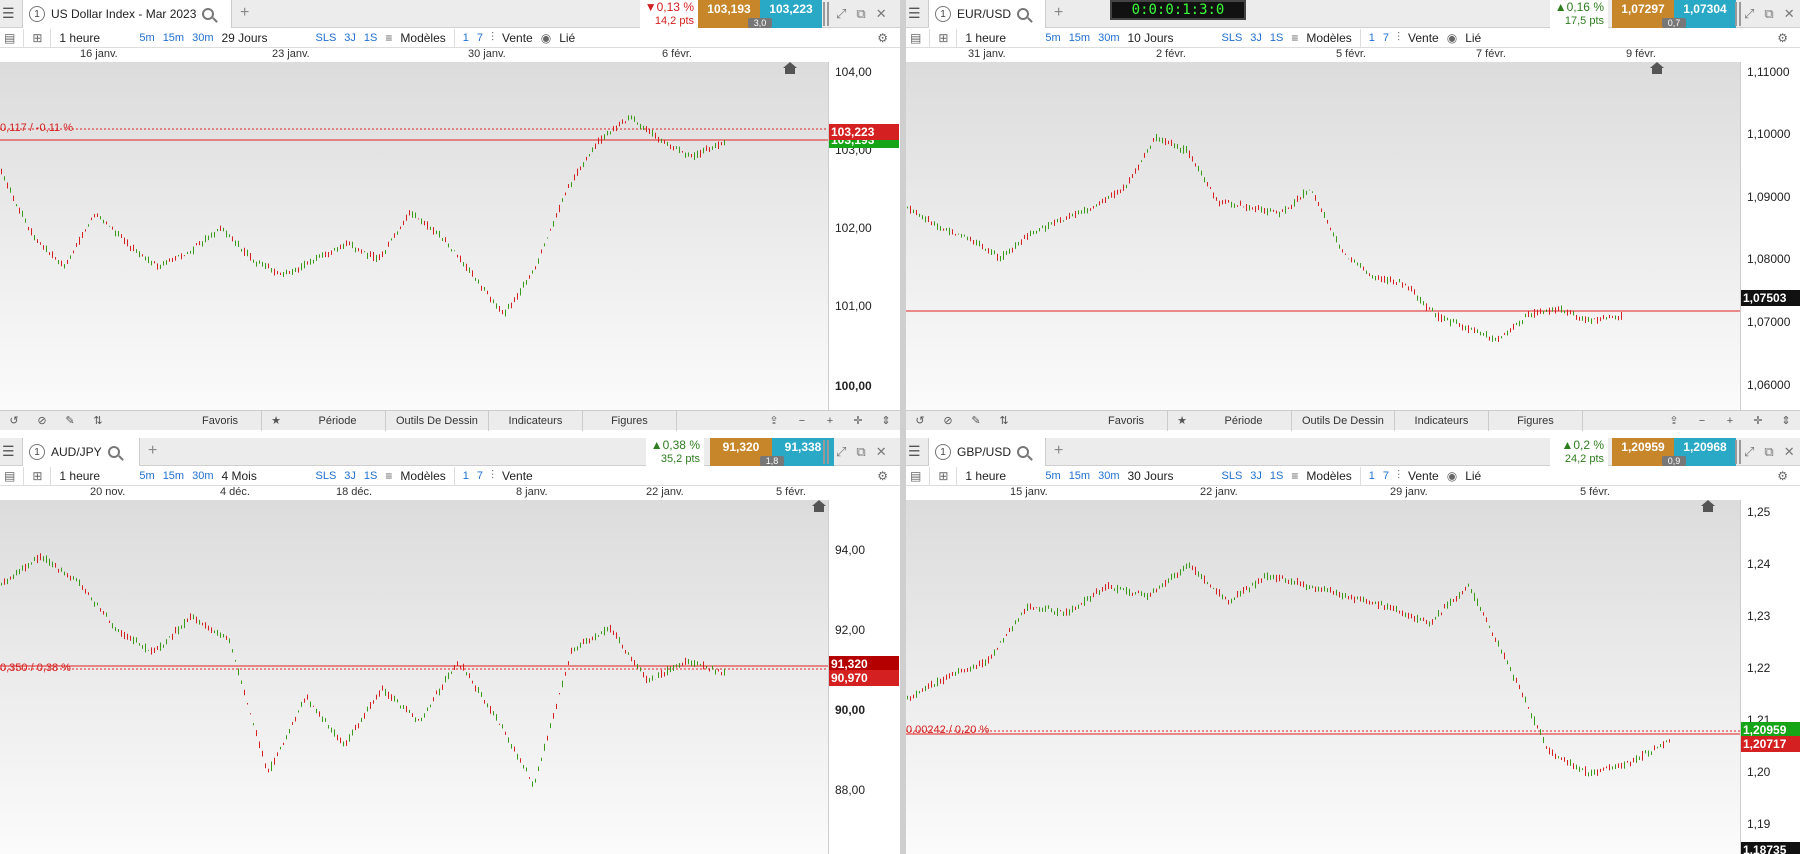  I want to click on undo-icon: ↺, so click(14, 420).